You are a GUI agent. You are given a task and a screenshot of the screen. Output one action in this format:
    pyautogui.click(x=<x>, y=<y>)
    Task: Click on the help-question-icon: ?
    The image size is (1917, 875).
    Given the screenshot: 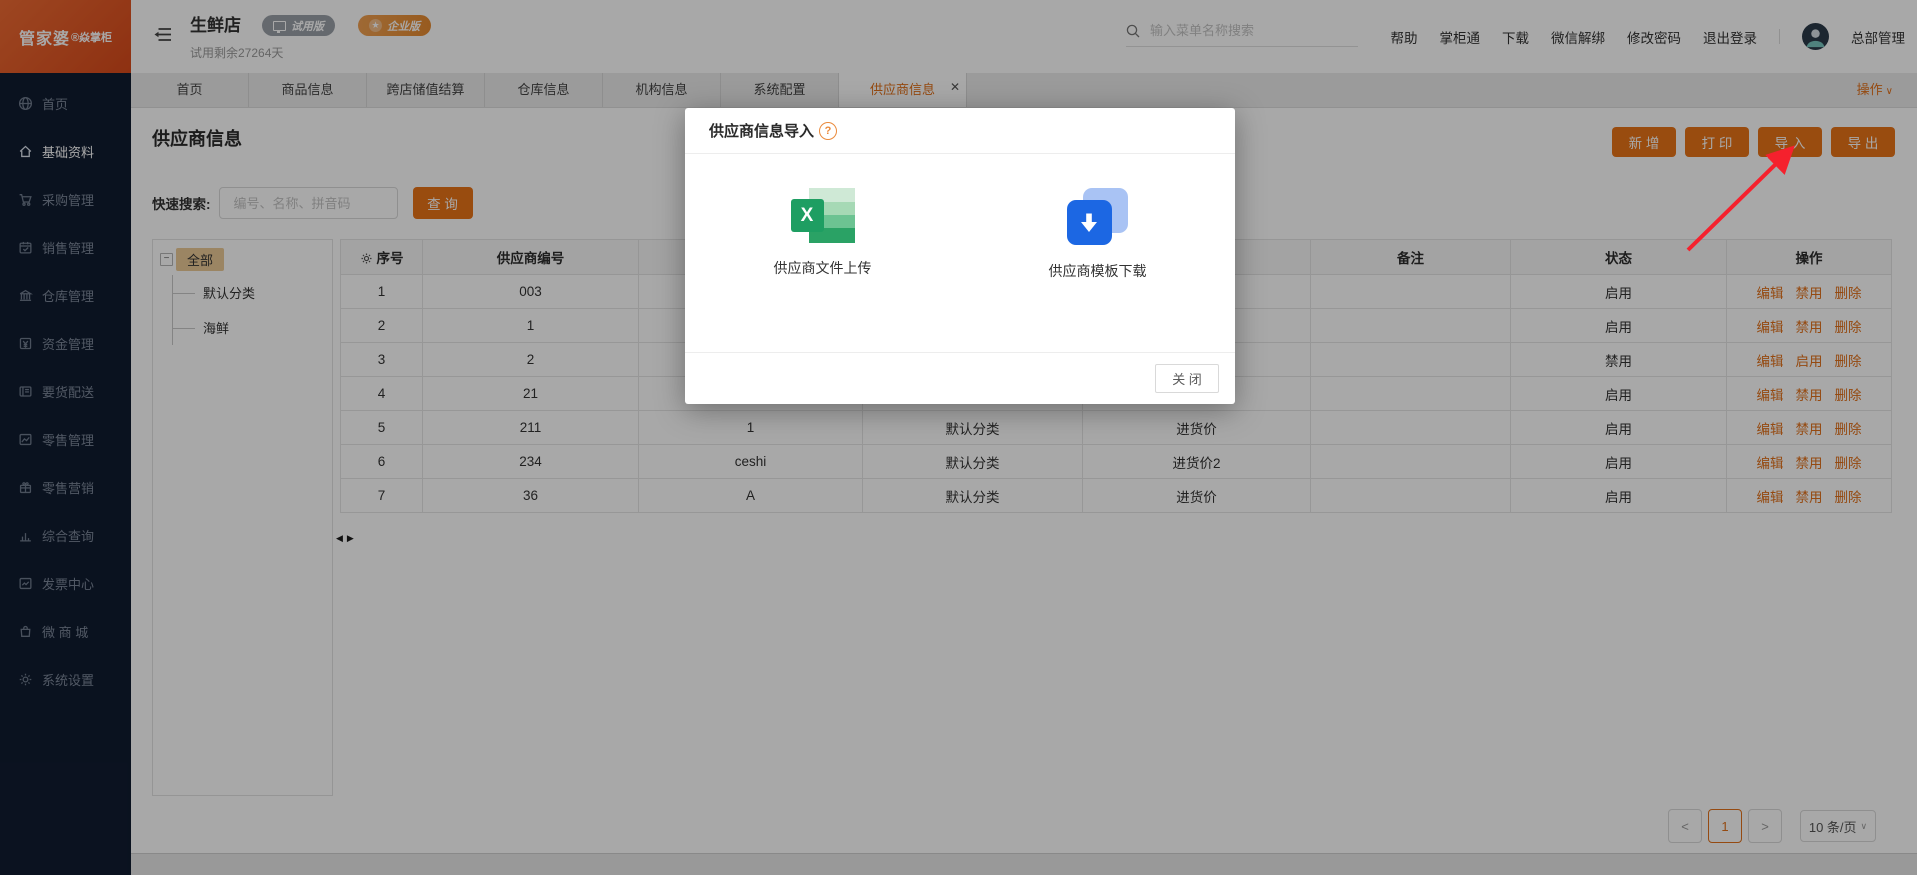 What is the action you would take?
    pyautogui.click(x=828, y=130)
    